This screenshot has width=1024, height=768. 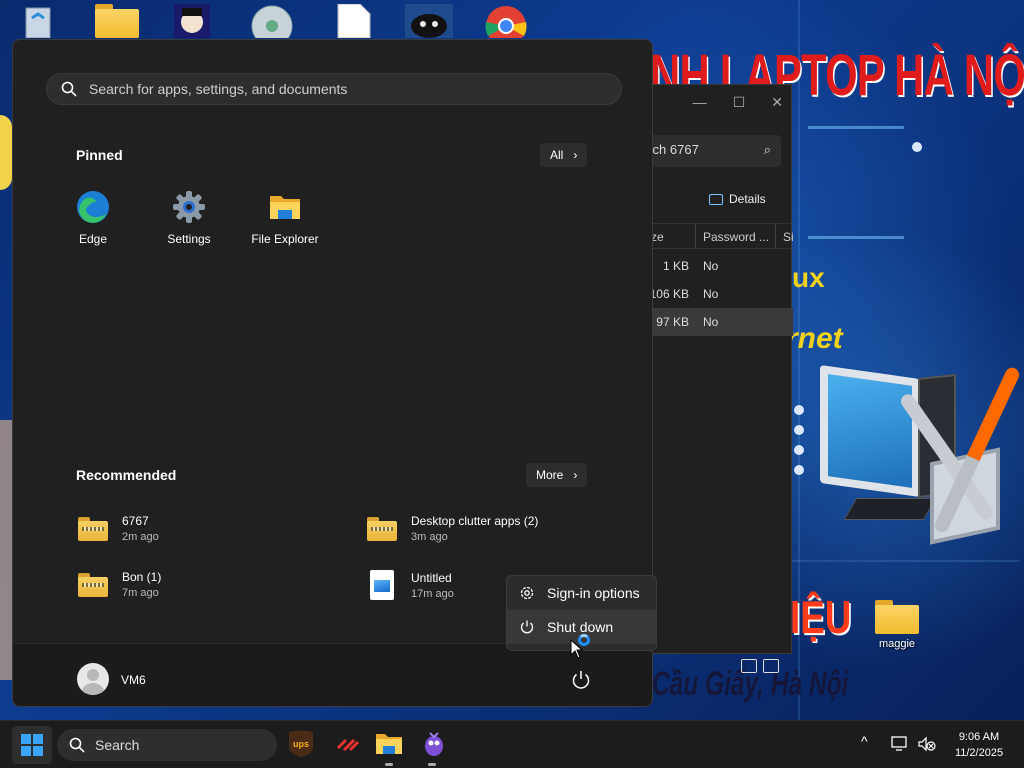 What do you see at coordinates (580, 627) in the screenshot?
I see `shut-down-label: Shut down` at bounding box center [580, 627].